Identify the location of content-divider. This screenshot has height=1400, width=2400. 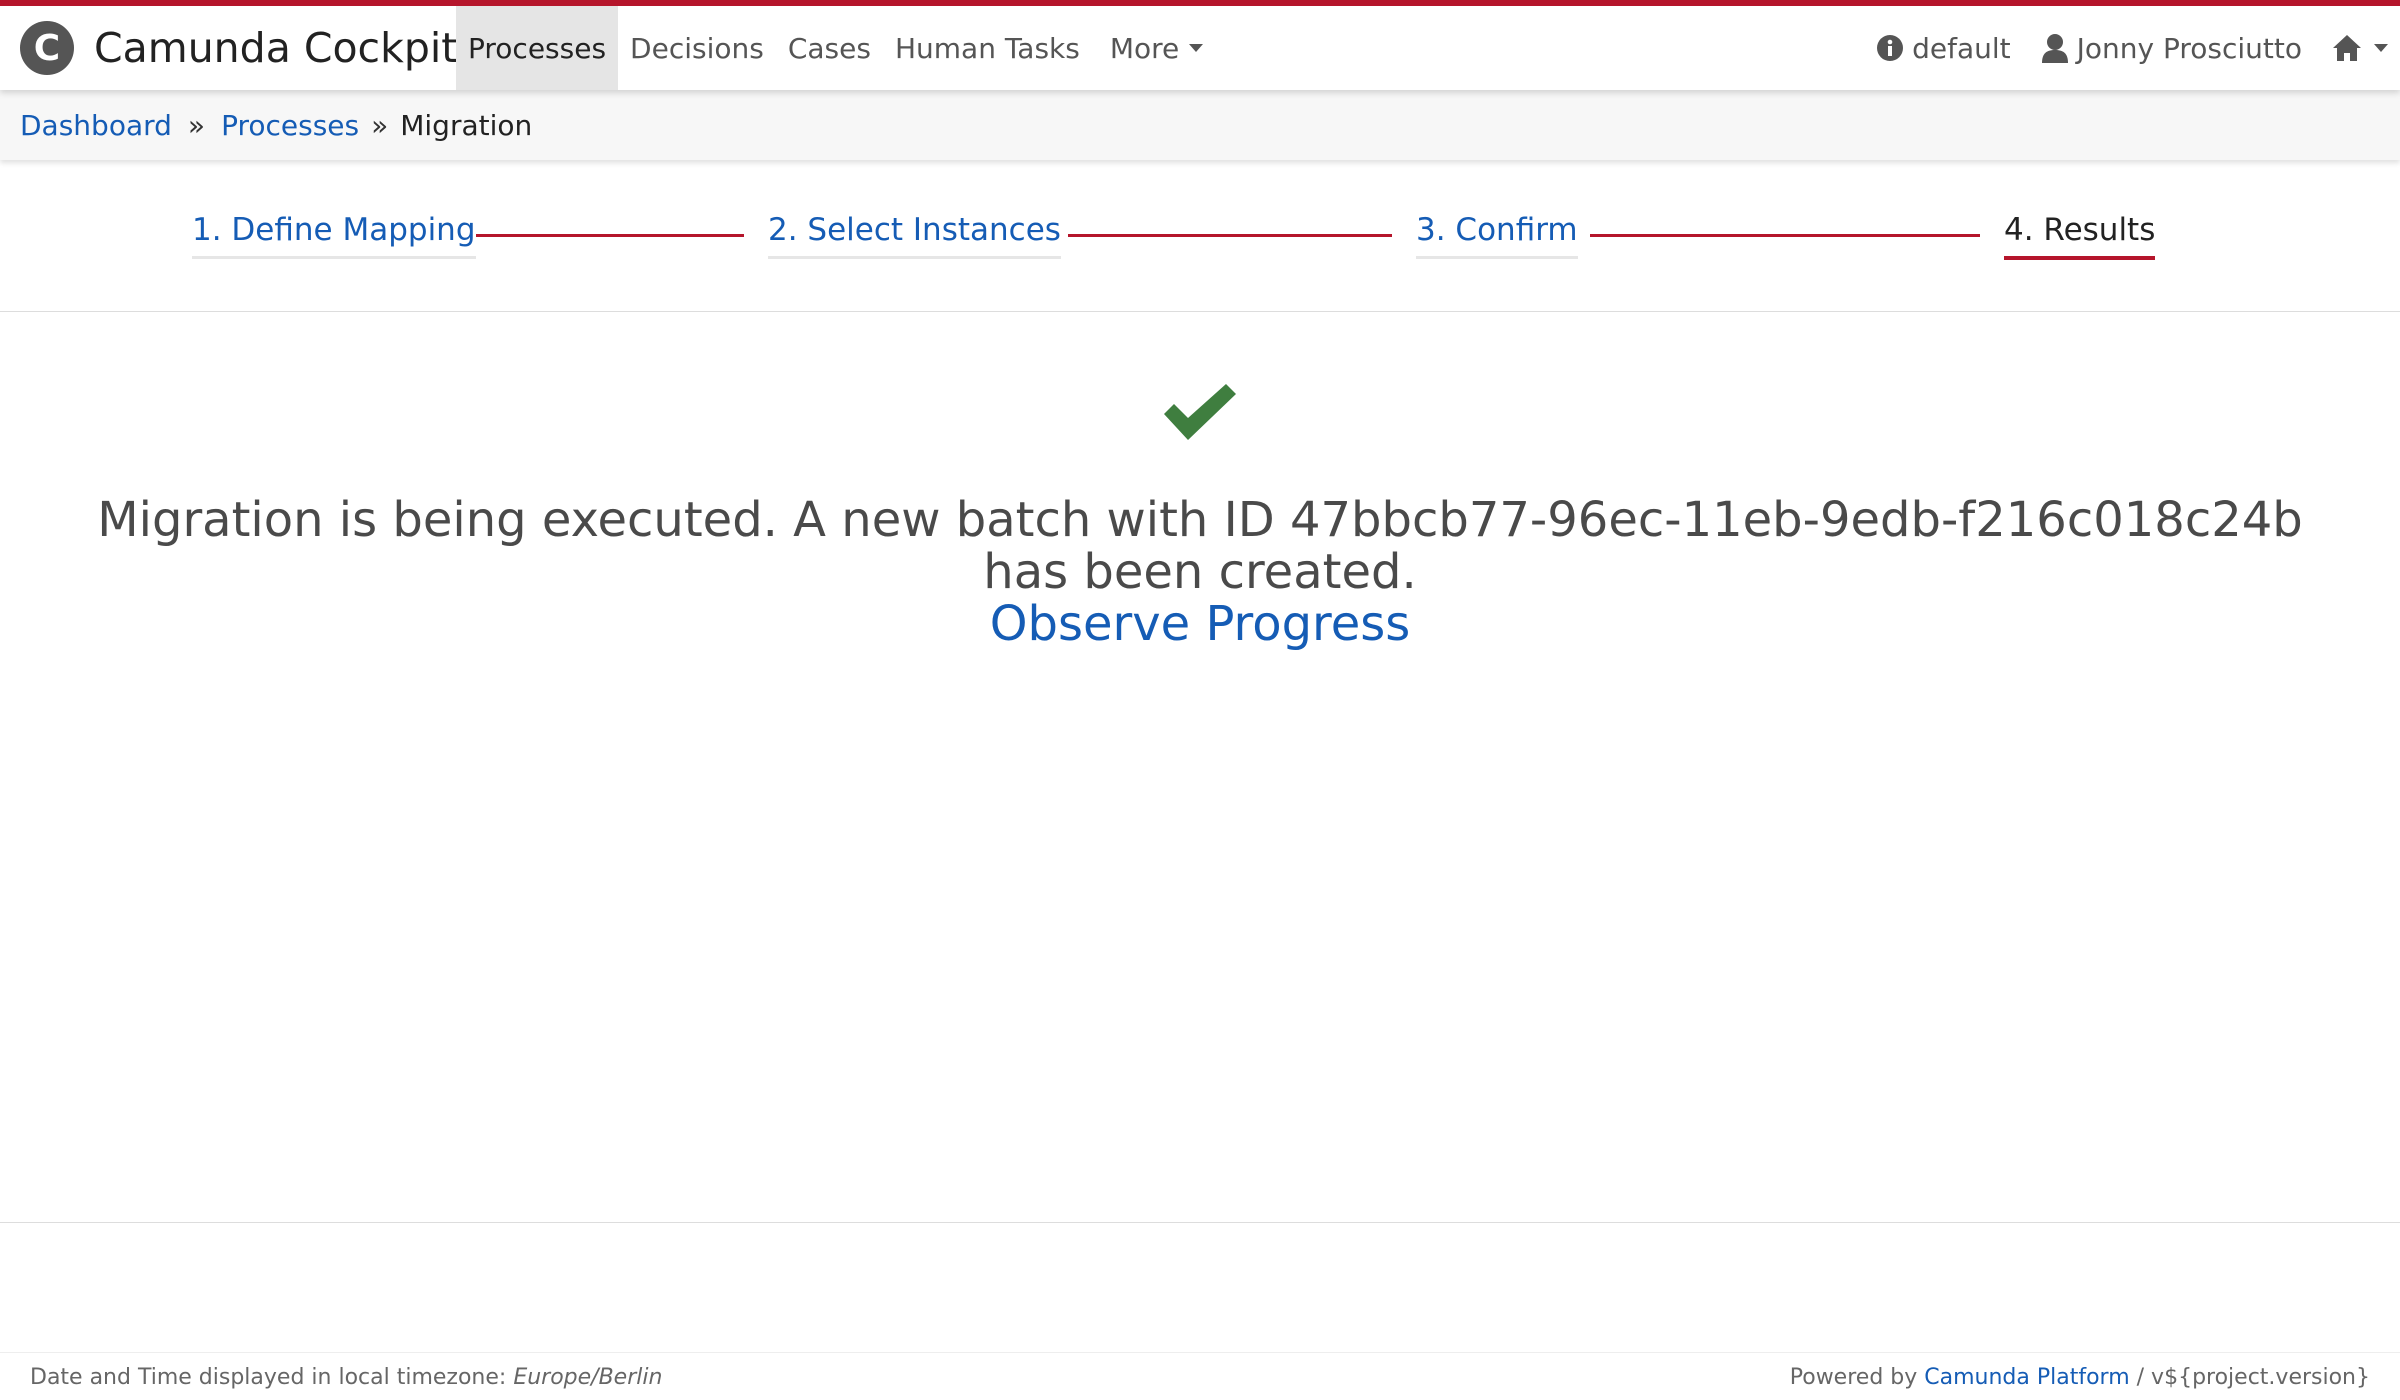
(1200, 1222).